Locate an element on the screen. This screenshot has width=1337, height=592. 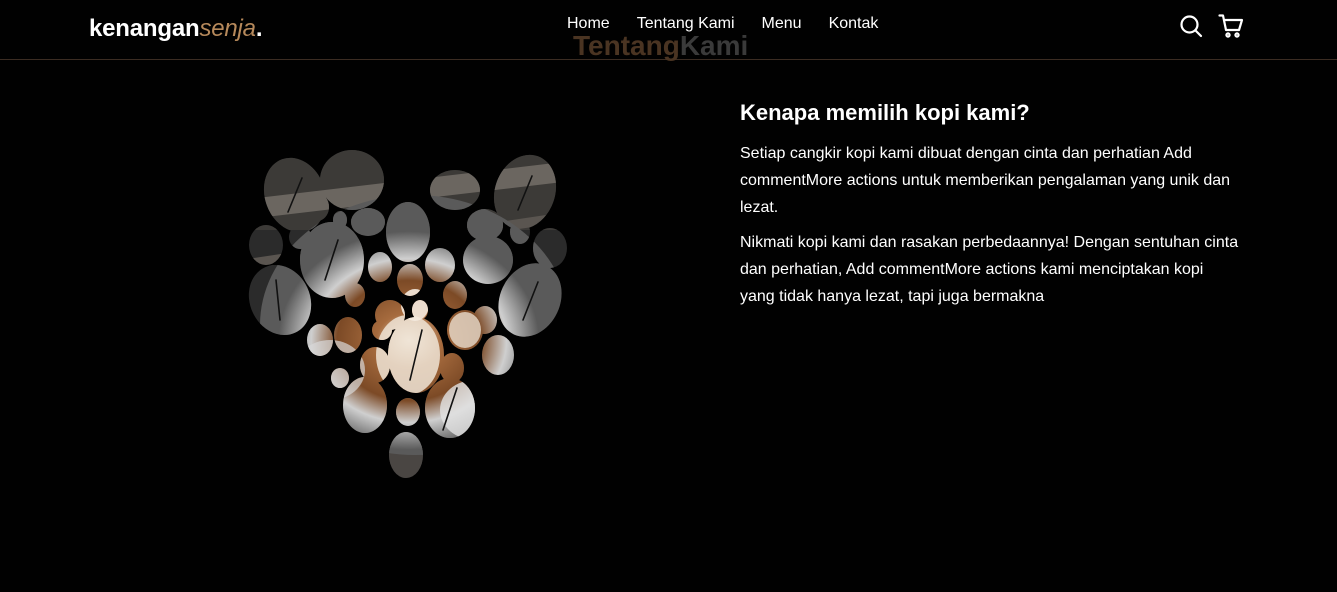
section-title: TentangKami is located at coordinates (660, 46).